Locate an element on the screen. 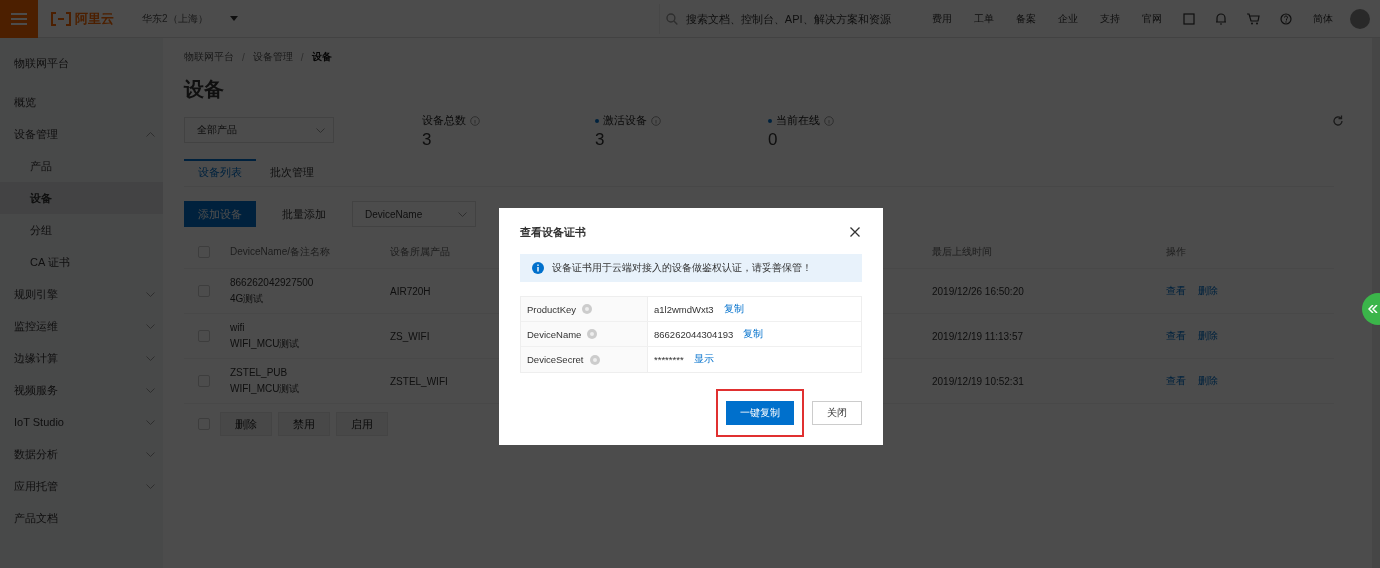 This screenshot has height=568, width=1380. info-icon is located at coordinates (538, 268).